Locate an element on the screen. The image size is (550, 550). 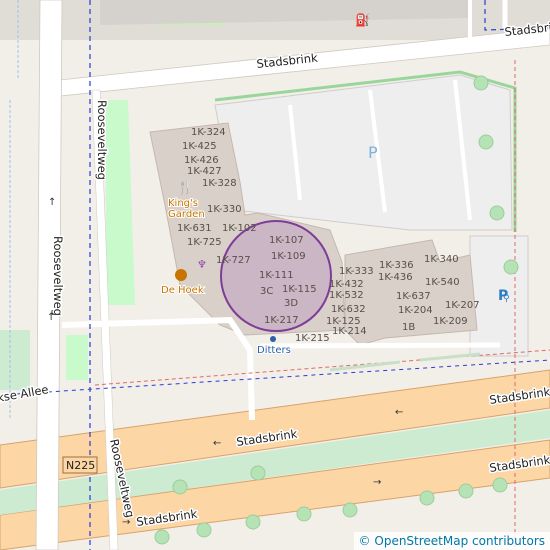
house-number: 1K-107 is located at coordinates (286, 240).